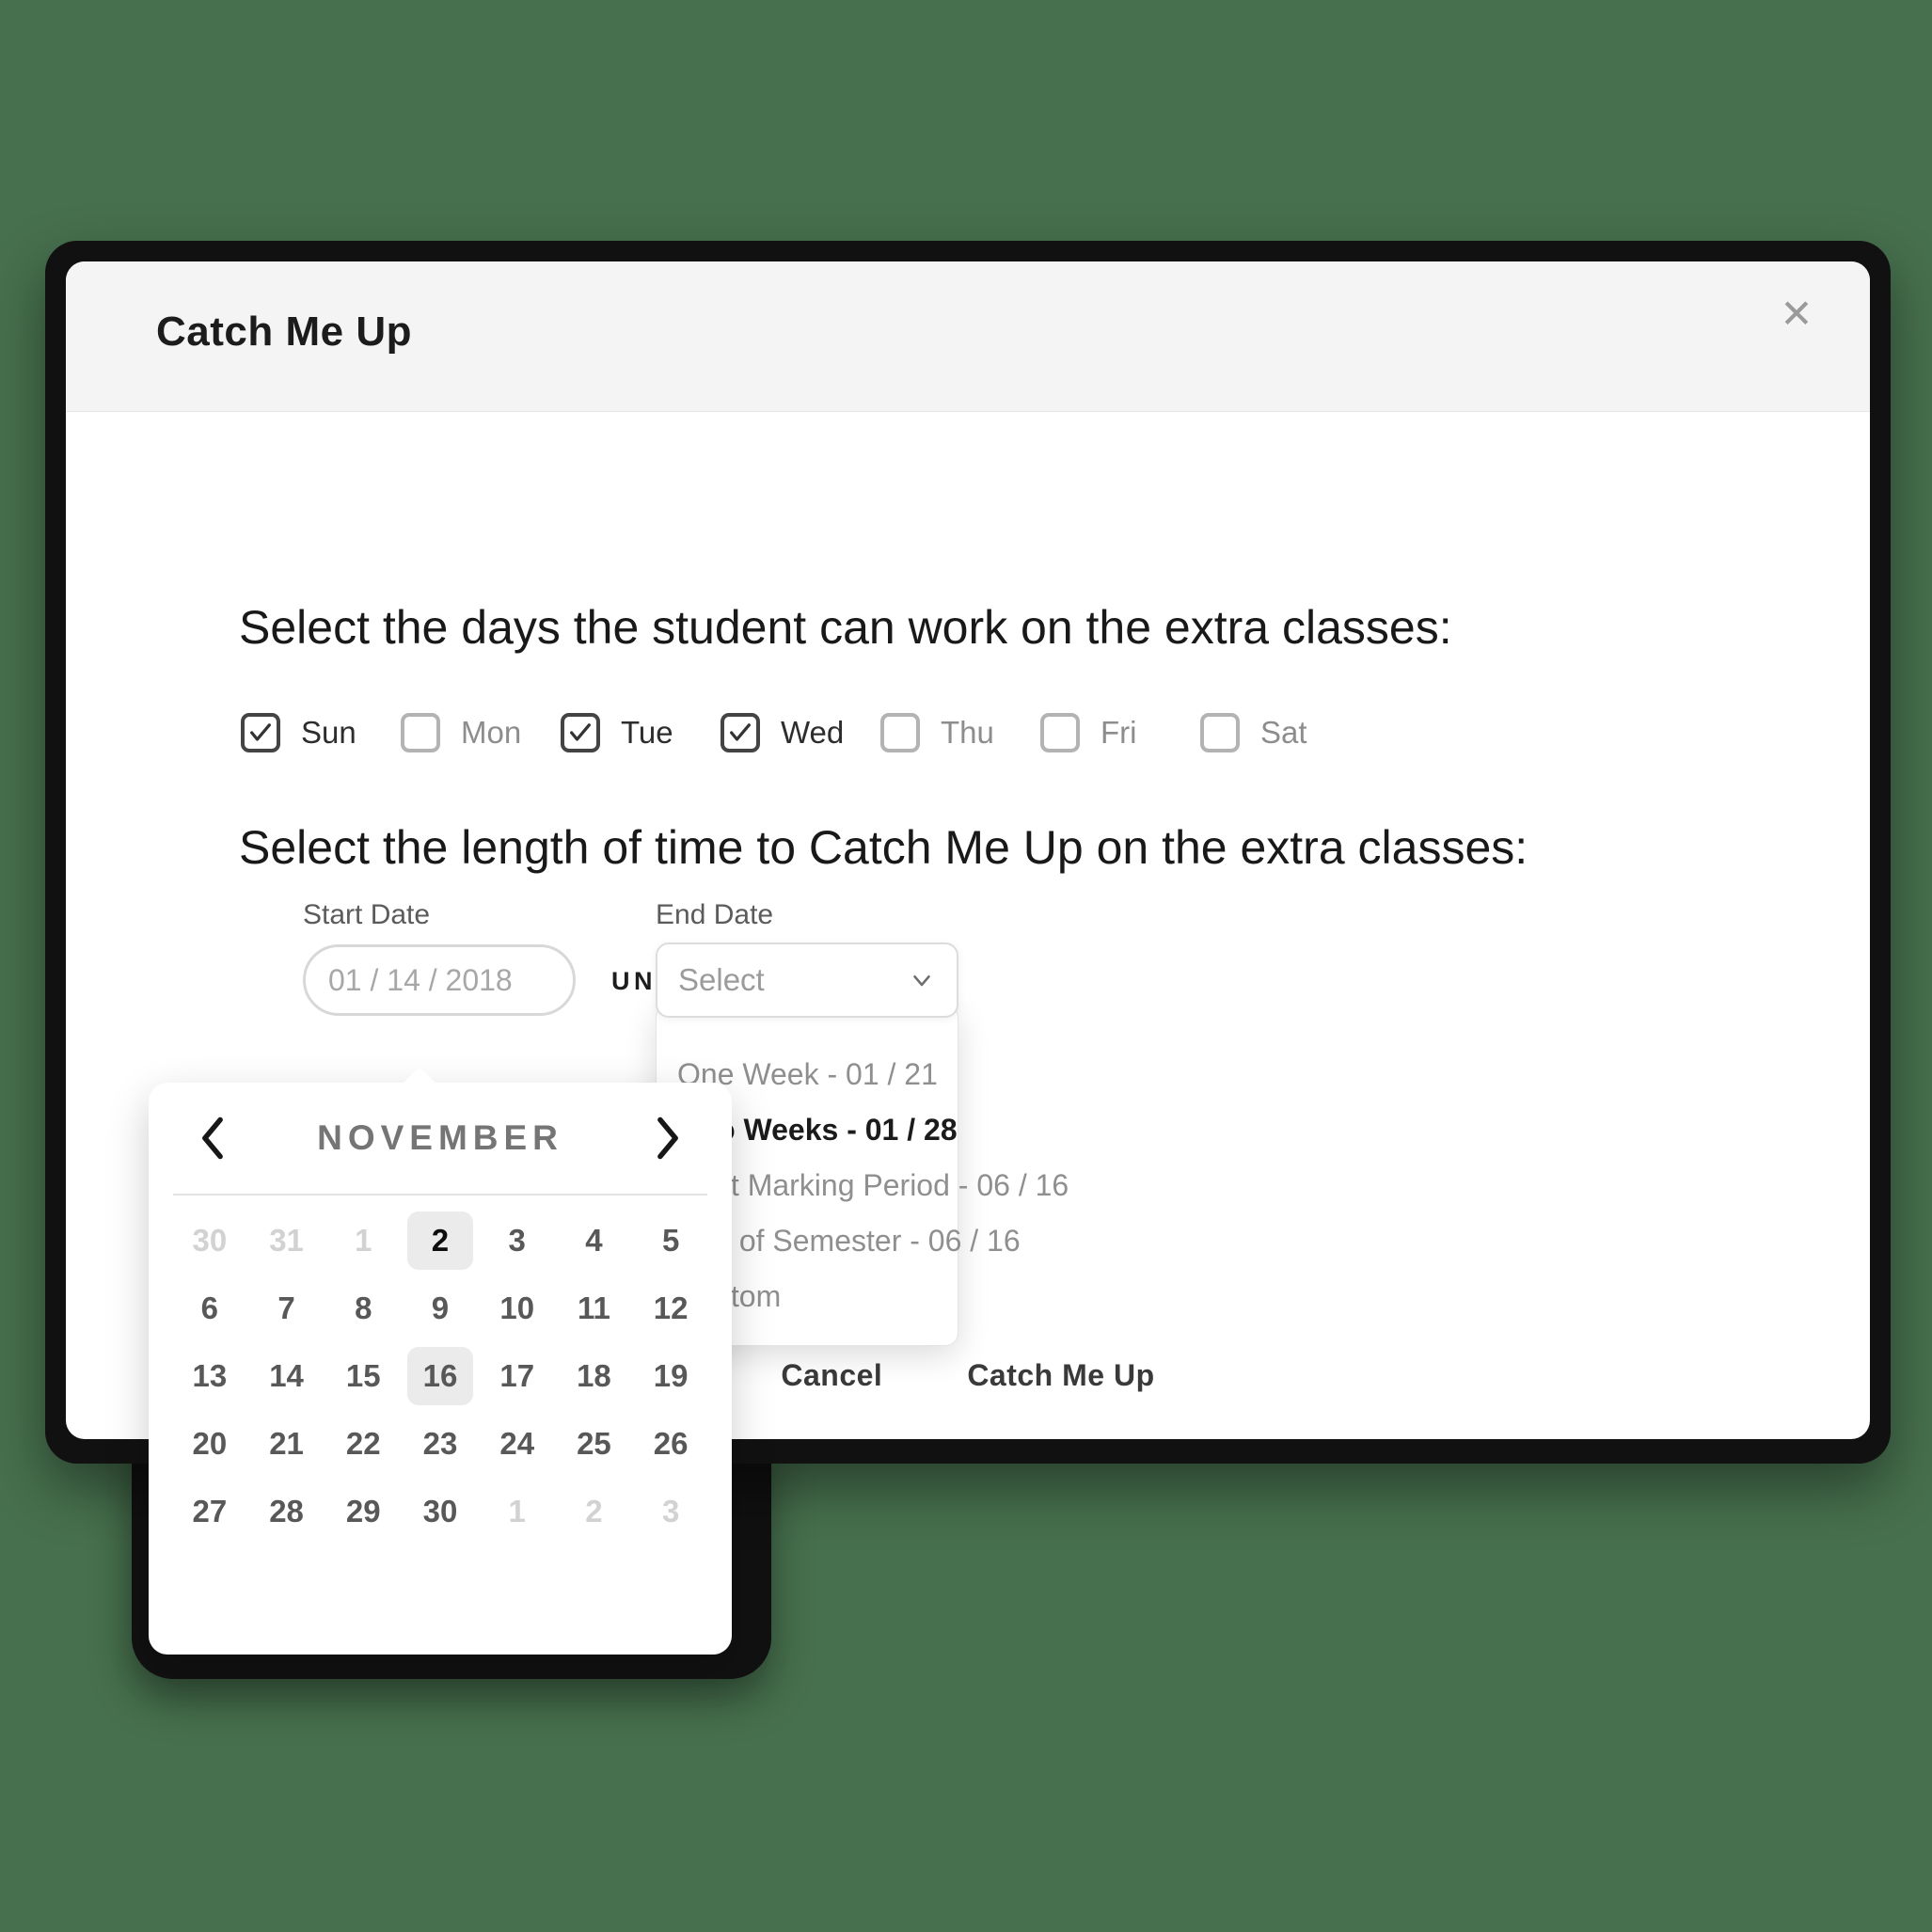  Describe the element at coordinates (419, 1075) in the screenshot. I see `calendar-arrow` at that location.